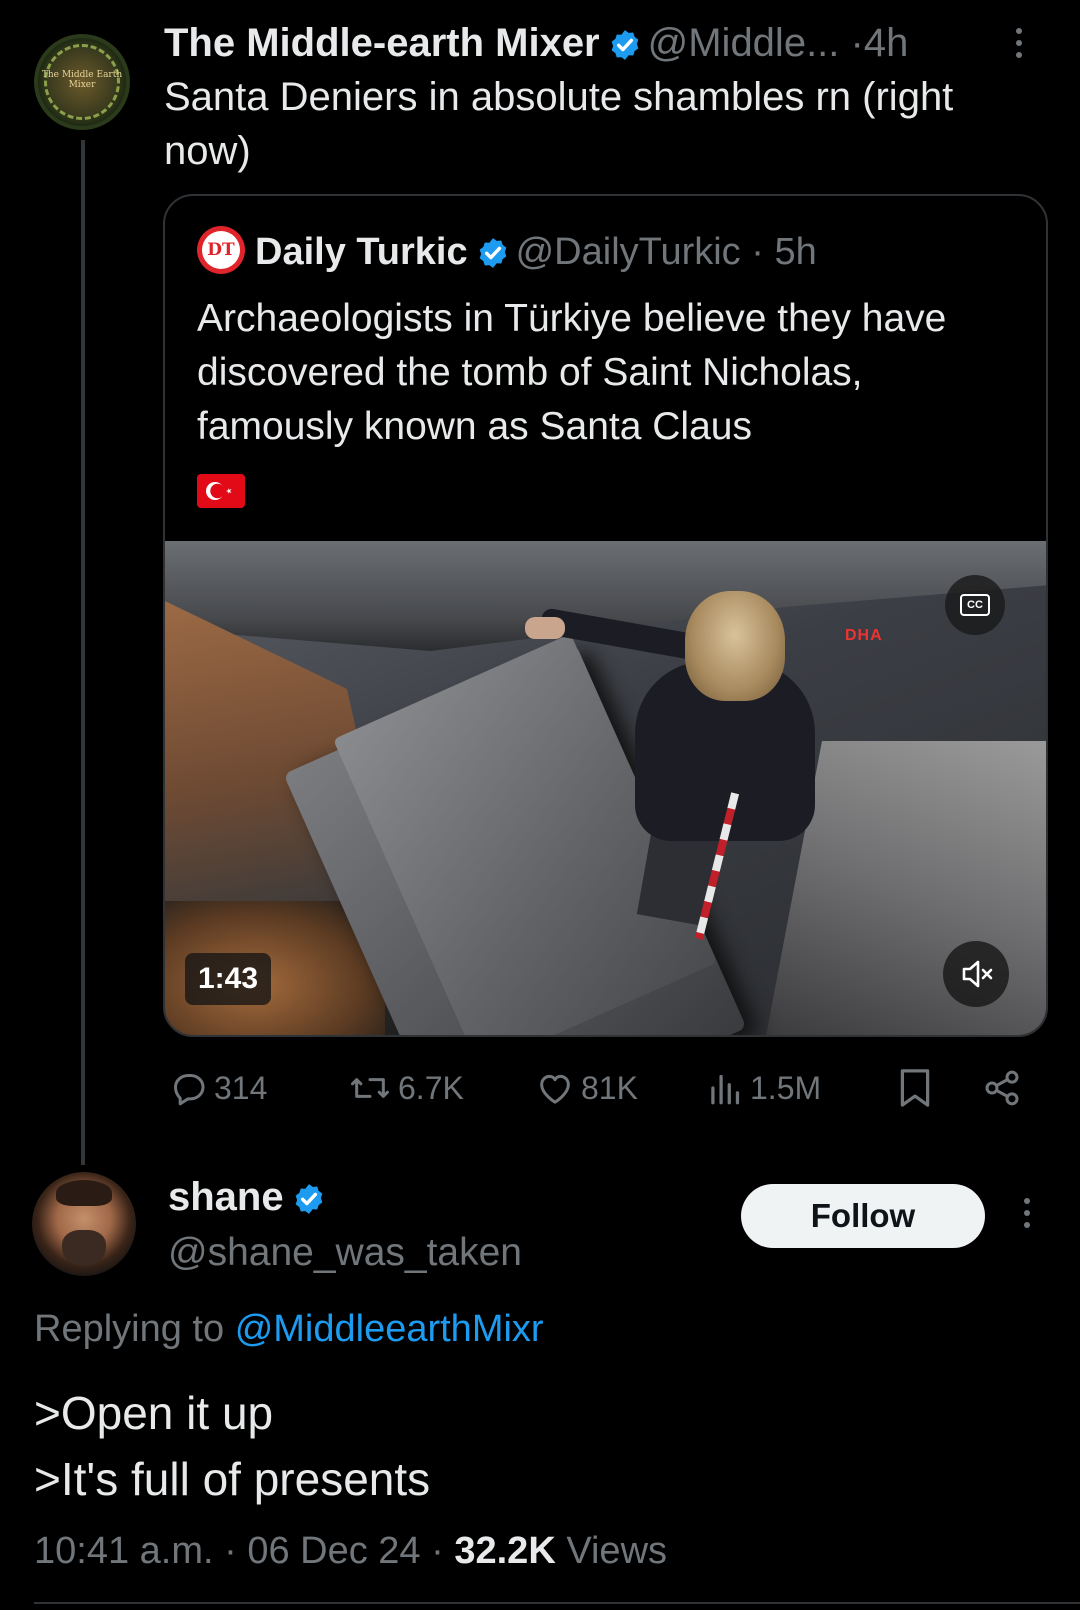  I want to click on reply-line: >Open it up, so click(154, 1413).